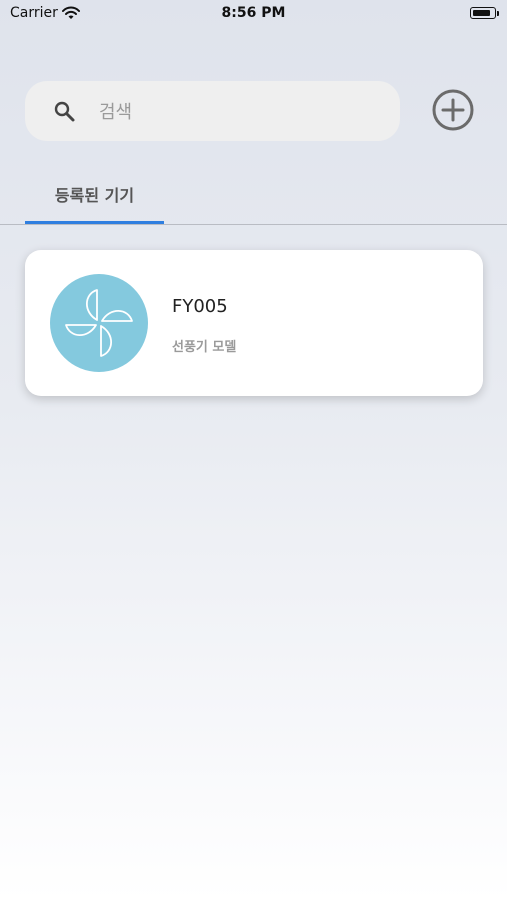 The width and height of the screenshot is (507, 900). What do you see at coordinates (239, 112) in the screenshot?
I see `search-input` at bounding box center [239, 112].